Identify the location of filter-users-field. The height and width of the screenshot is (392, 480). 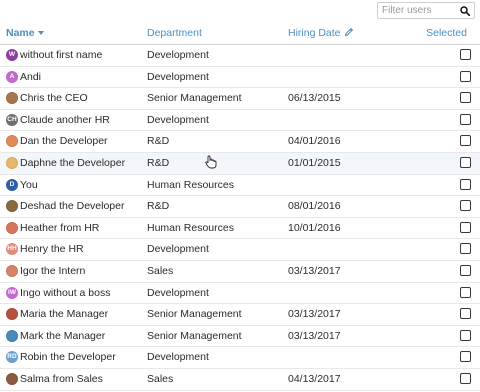
(426, 10).